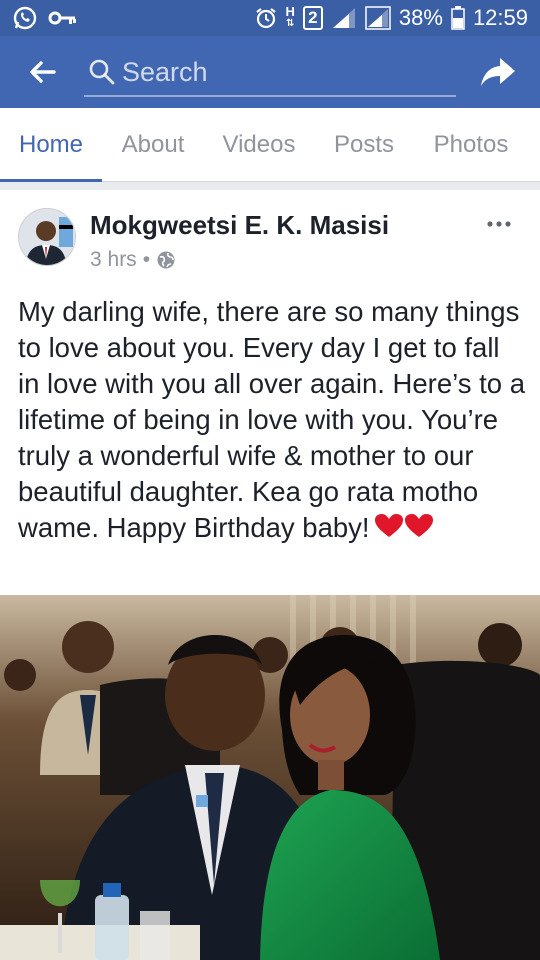 This screenshot has width=540, height=960. I want to click on sim-number: 2, so click(313, 17).